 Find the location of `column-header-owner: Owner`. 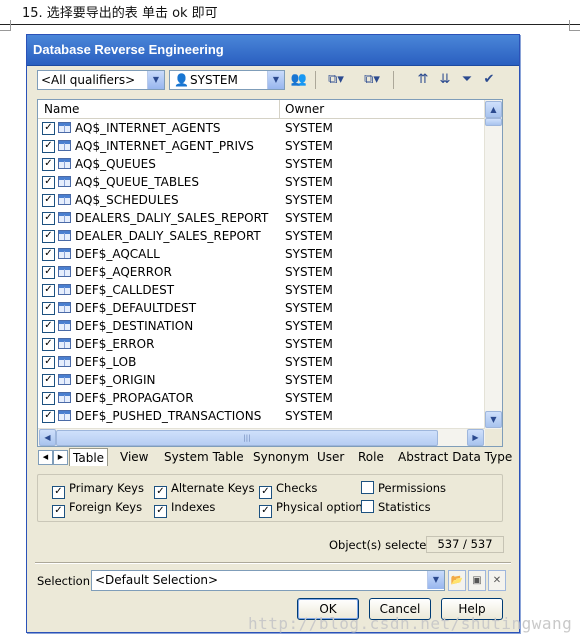

column-header-owner: Owner is located at coordinates (304, 109).